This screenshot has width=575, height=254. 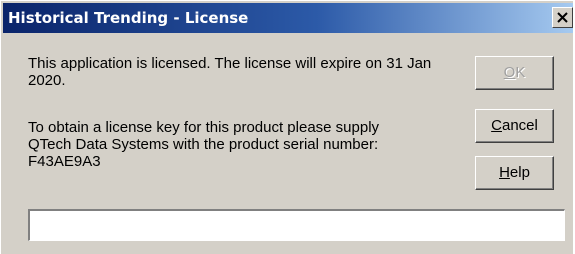 I want to click on close-button, so click(x=562, y=17).